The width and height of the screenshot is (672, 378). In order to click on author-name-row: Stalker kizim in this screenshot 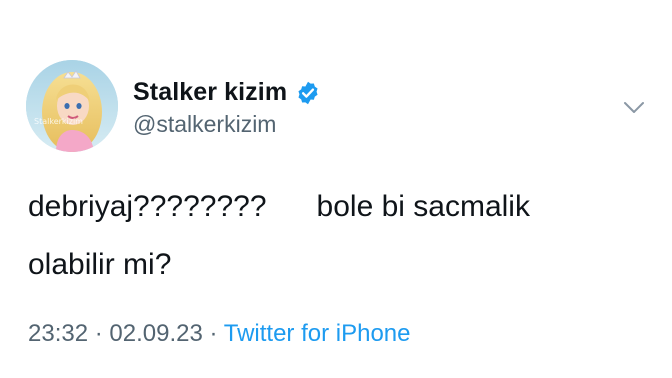, I will do `click(227, 92)`.